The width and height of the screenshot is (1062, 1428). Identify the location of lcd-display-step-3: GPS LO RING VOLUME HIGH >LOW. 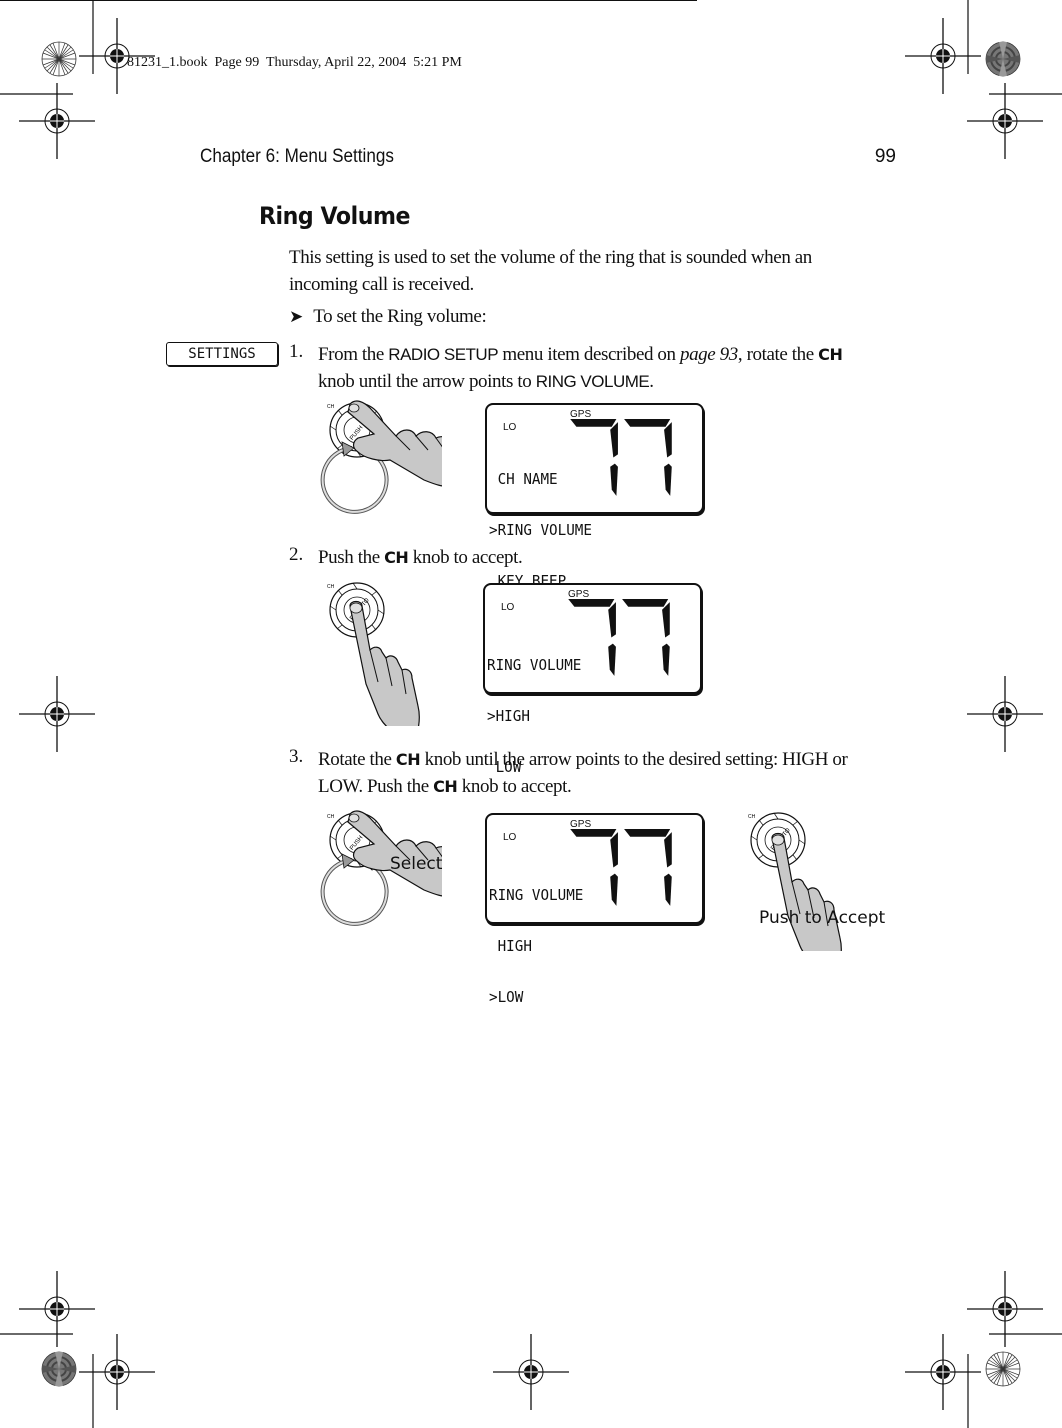
(594, 909).